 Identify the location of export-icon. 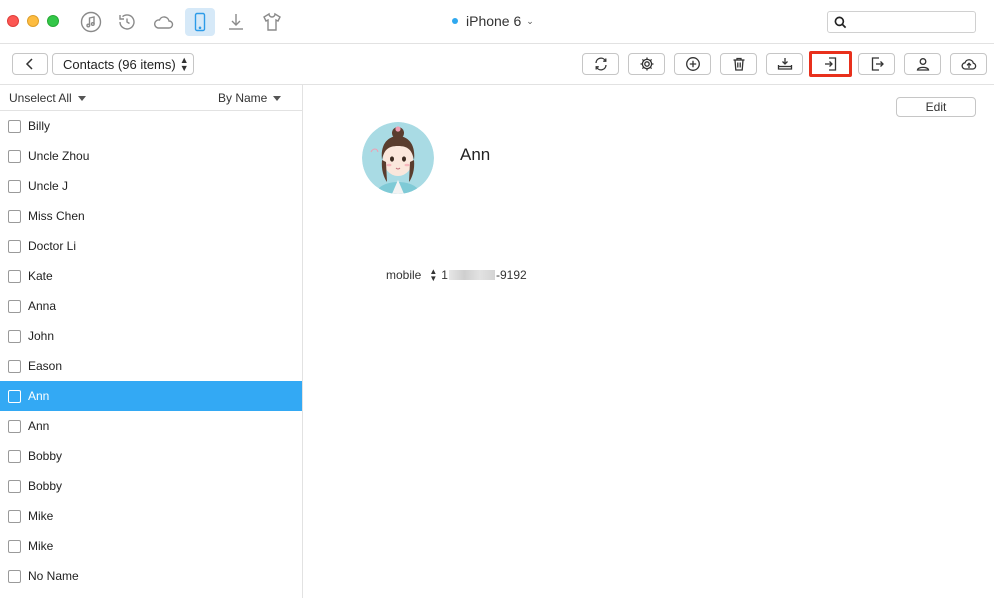
(877, 64).